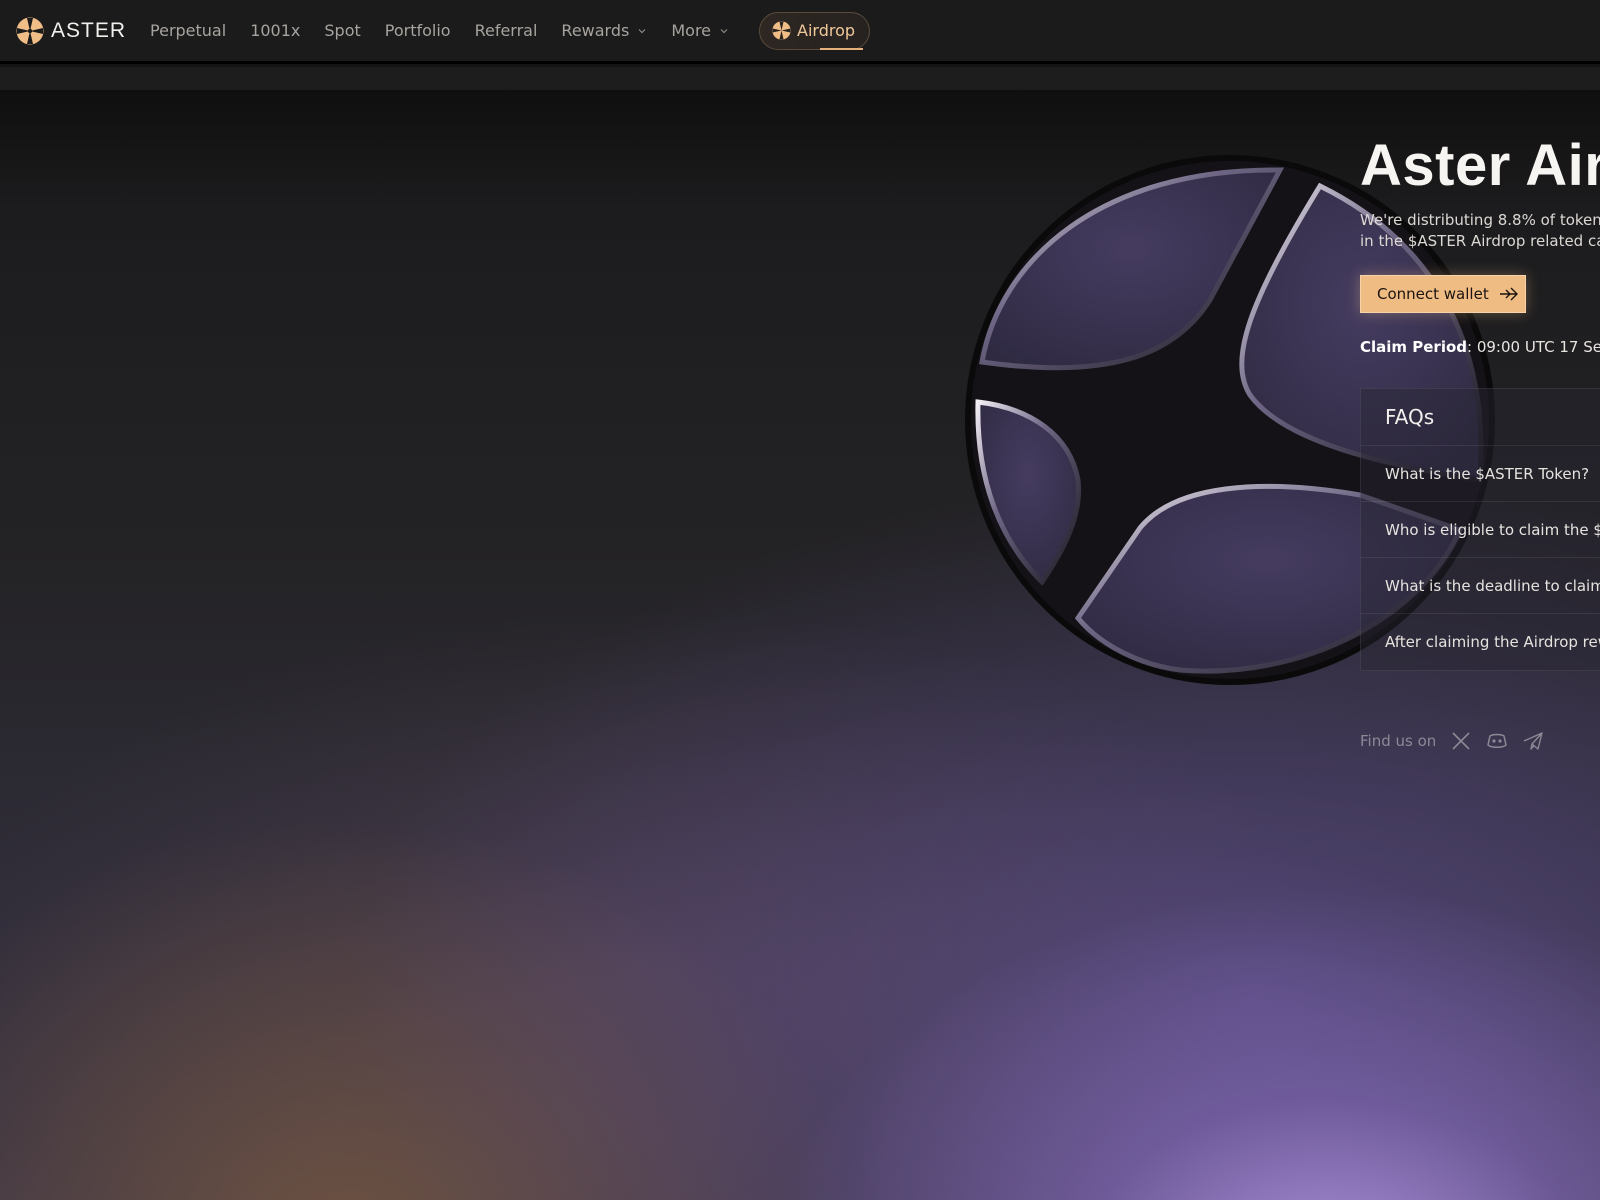 This screenshot has height=1200, width=1600. What do you see at coordinates (1480, 165) in the screenshot?
I see `page-title: Aster Airdrop` at bounding box center [1480, 165].